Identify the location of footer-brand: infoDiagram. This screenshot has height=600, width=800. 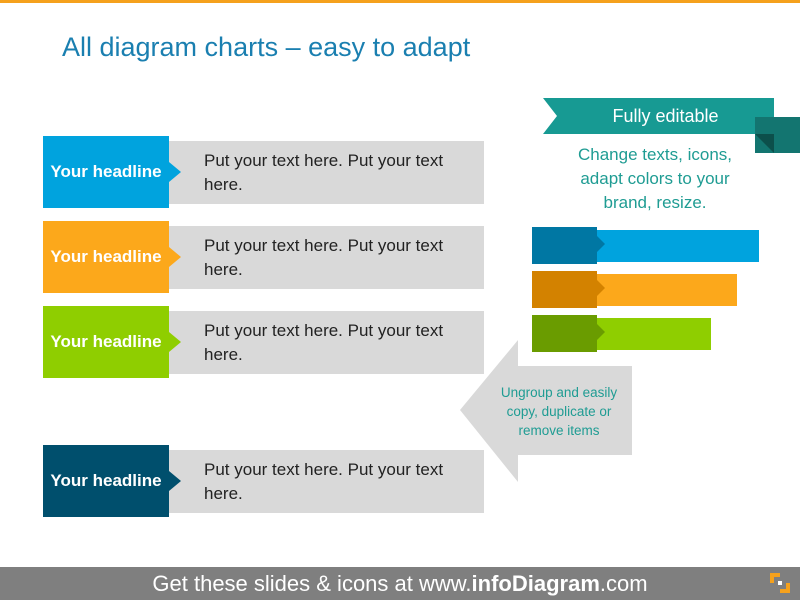
(535, 583).